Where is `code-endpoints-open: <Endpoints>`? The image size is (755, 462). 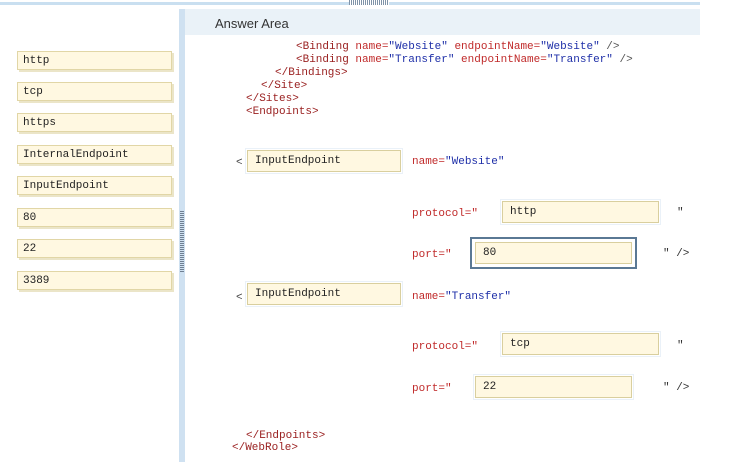
code-endpoints-open: <Endpoints> is located at coordinates (282, 112).